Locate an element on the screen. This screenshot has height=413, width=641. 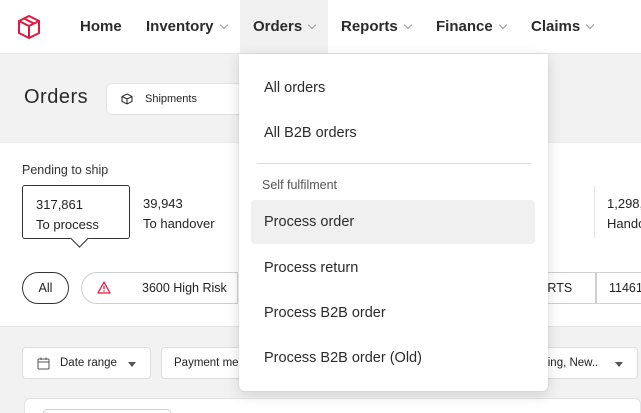
nav-inventory-label: Inventory is located at coordinates (180, 26).